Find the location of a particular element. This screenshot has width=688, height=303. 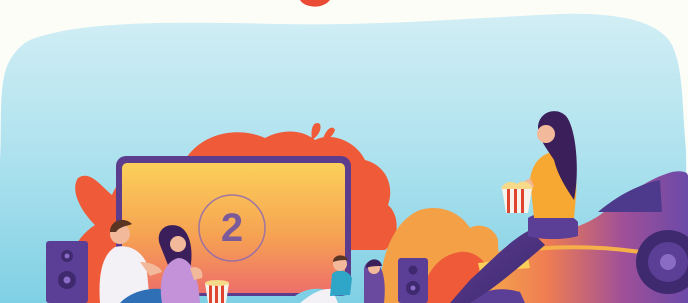

woman-sitting-right is located at coordinates (374, 281).